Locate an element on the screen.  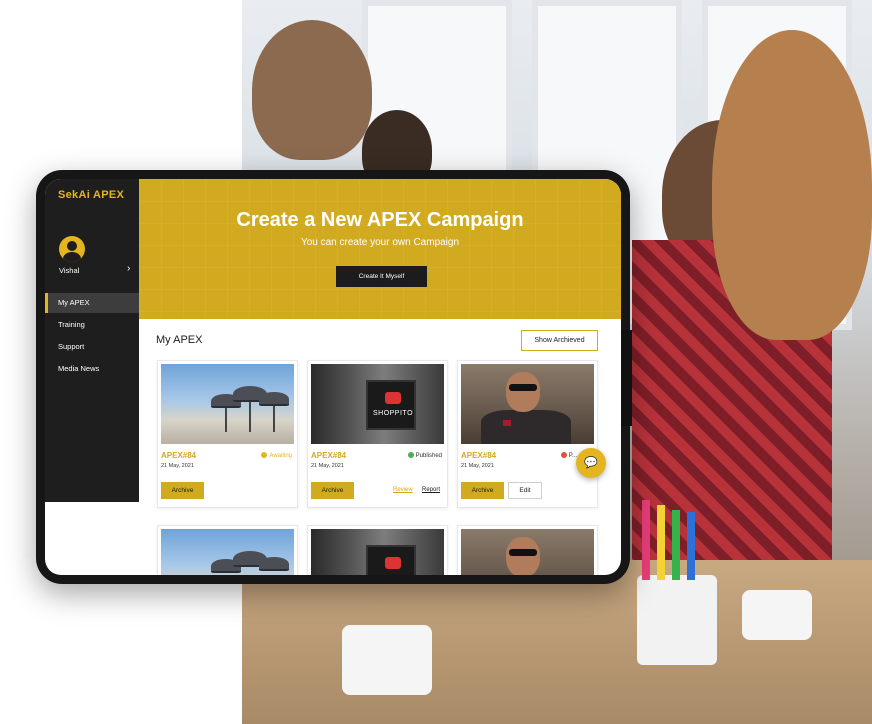
campaign-card: SHOPPITO is located at coordinates (377, 550).